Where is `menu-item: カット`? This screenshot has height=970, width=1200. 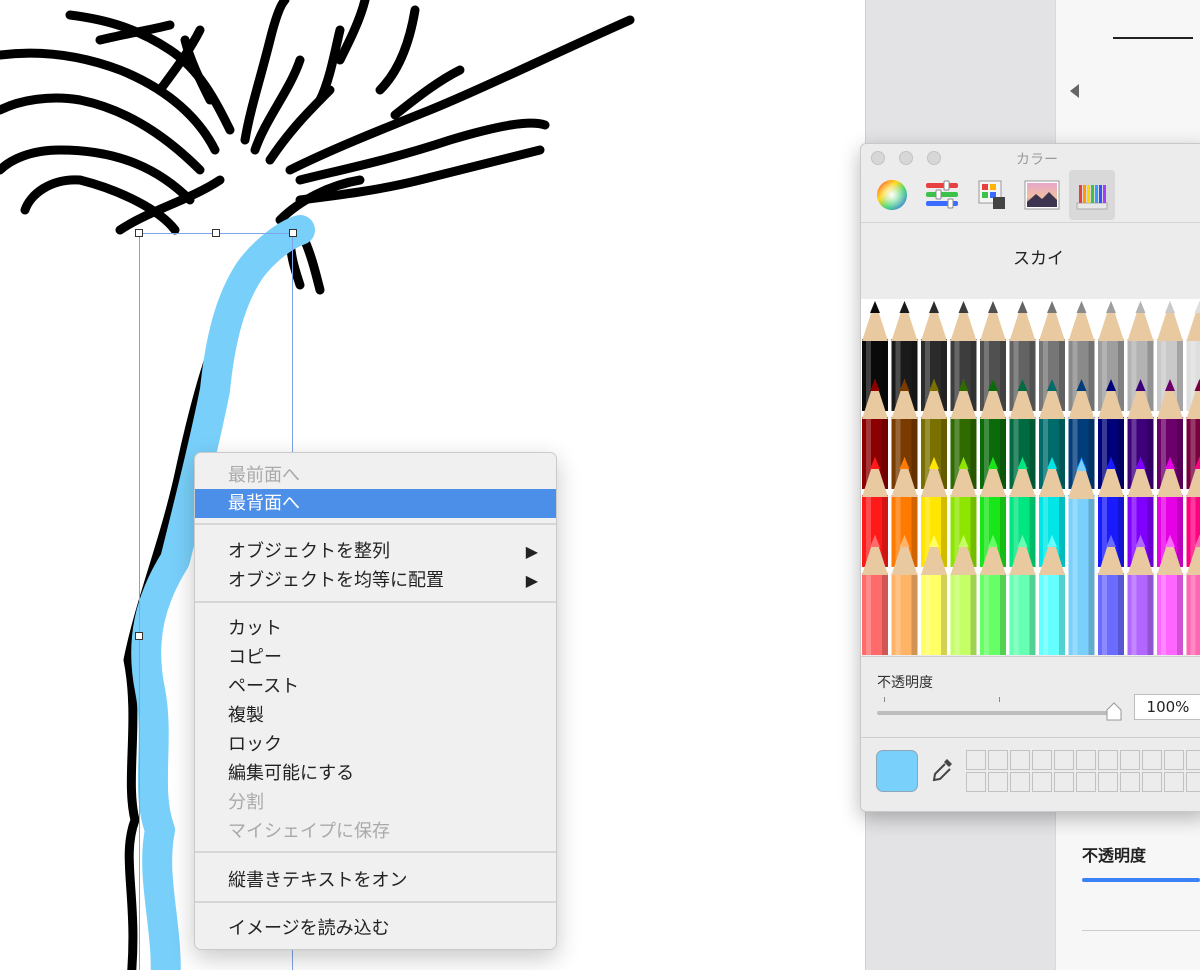 menu-item: カット is located at coordinates (375, 628).